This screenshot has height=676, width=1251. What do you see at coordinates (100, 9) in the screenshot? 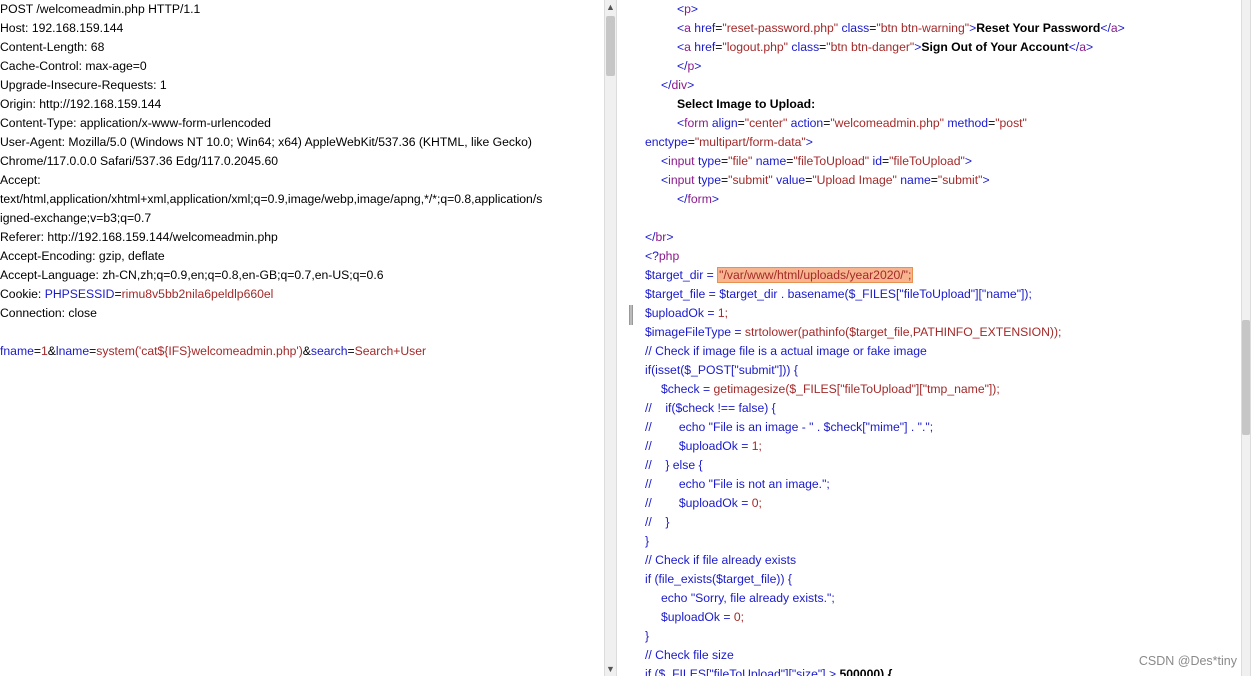
I see `code-token: POST /welcomeadmin.php HTTP/1.1` at bounding box center [100, 9].